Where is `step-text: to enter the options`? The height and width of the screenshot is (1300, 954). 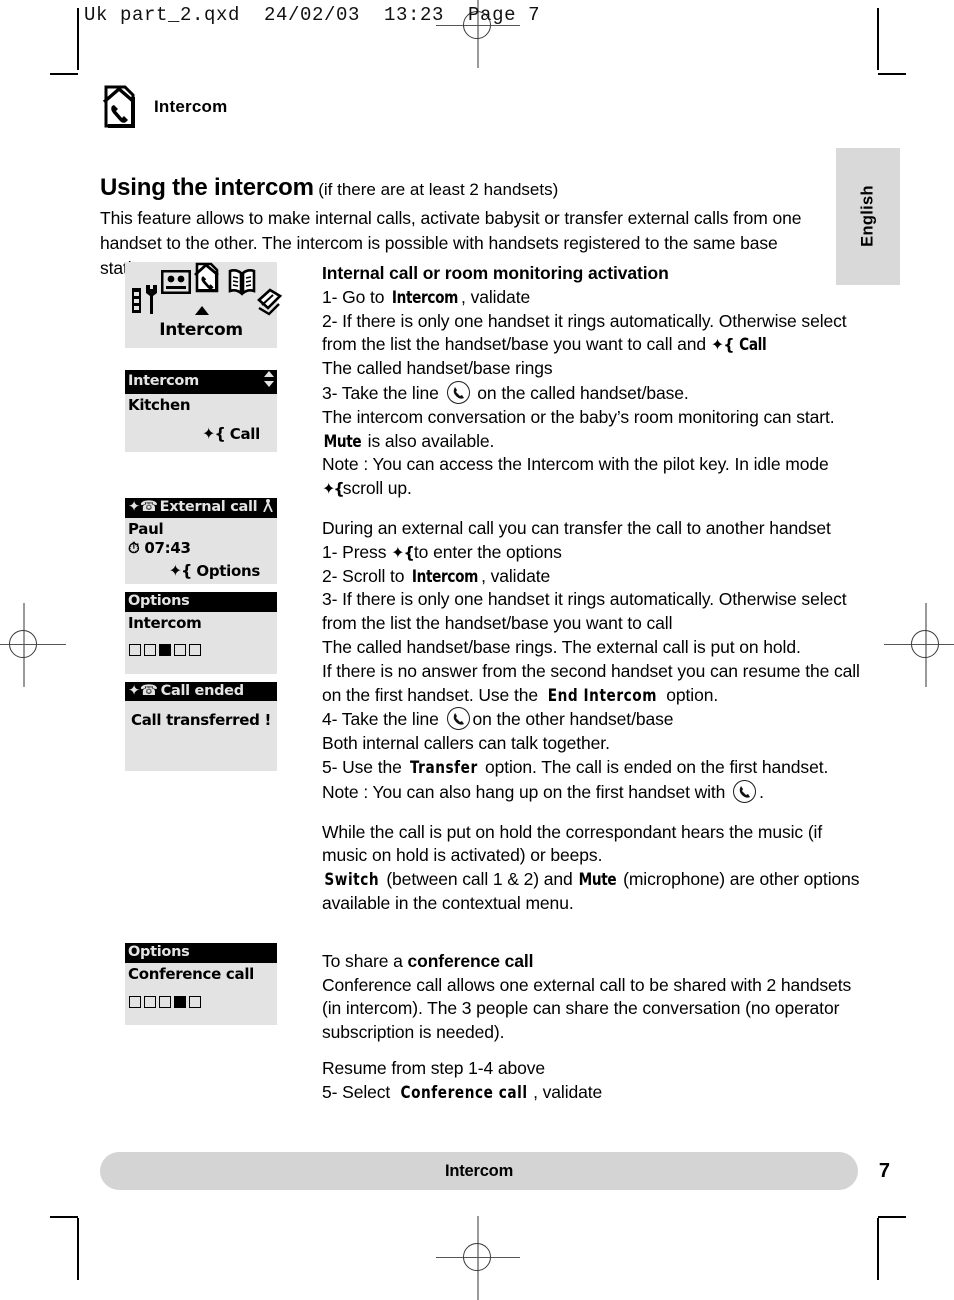
step-text: to enter the options is located at coordinates (487, 551).